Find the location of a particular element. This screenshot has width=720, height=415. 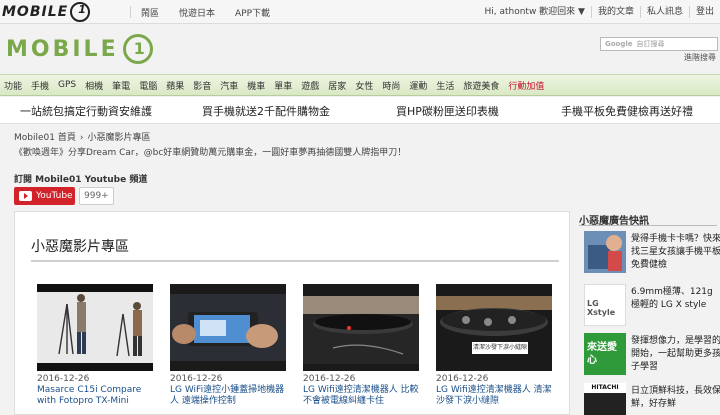

top-logo-zero: 1 is located at coordinates (80, 12).